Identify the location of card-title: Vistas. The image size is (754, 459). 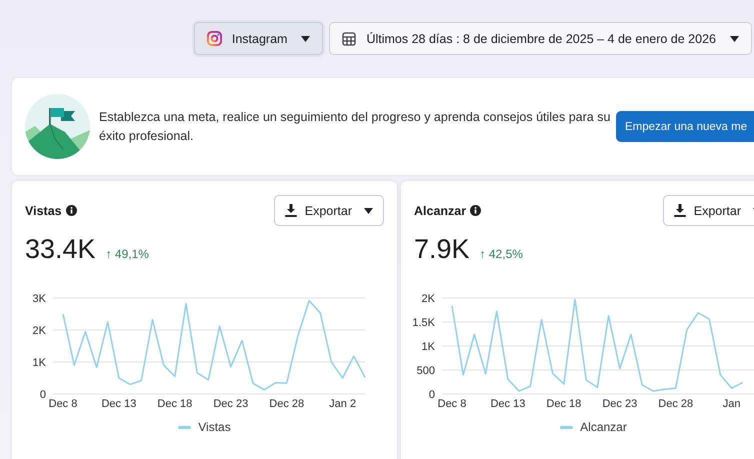
(43, 211).